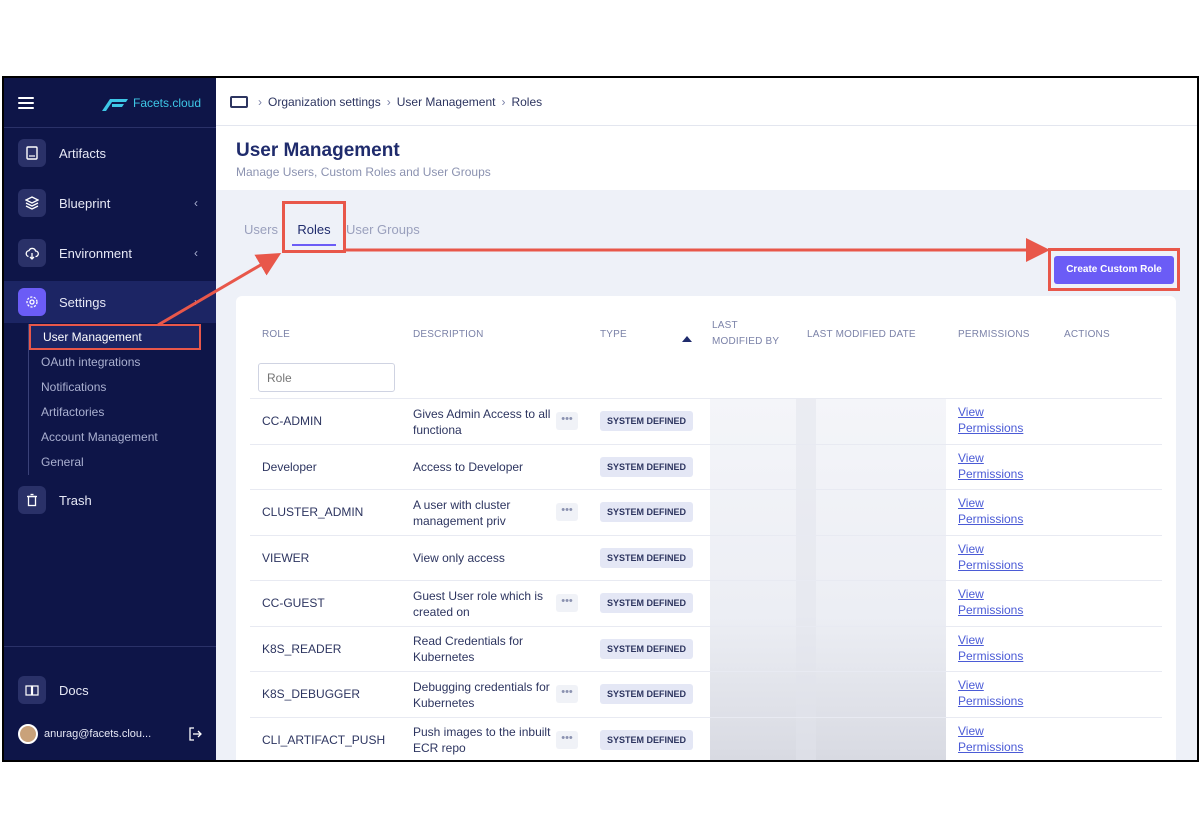  I want to click on book-icon, so click(32, 153).